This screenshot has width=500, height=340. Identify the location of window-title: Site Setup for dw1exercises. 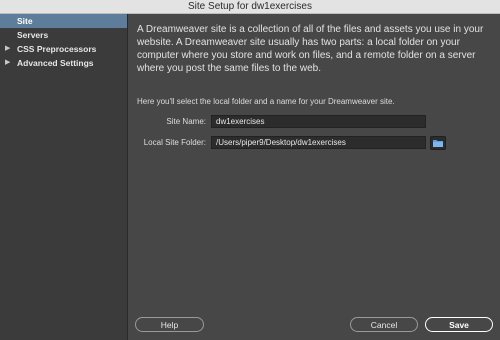
(250, 6).